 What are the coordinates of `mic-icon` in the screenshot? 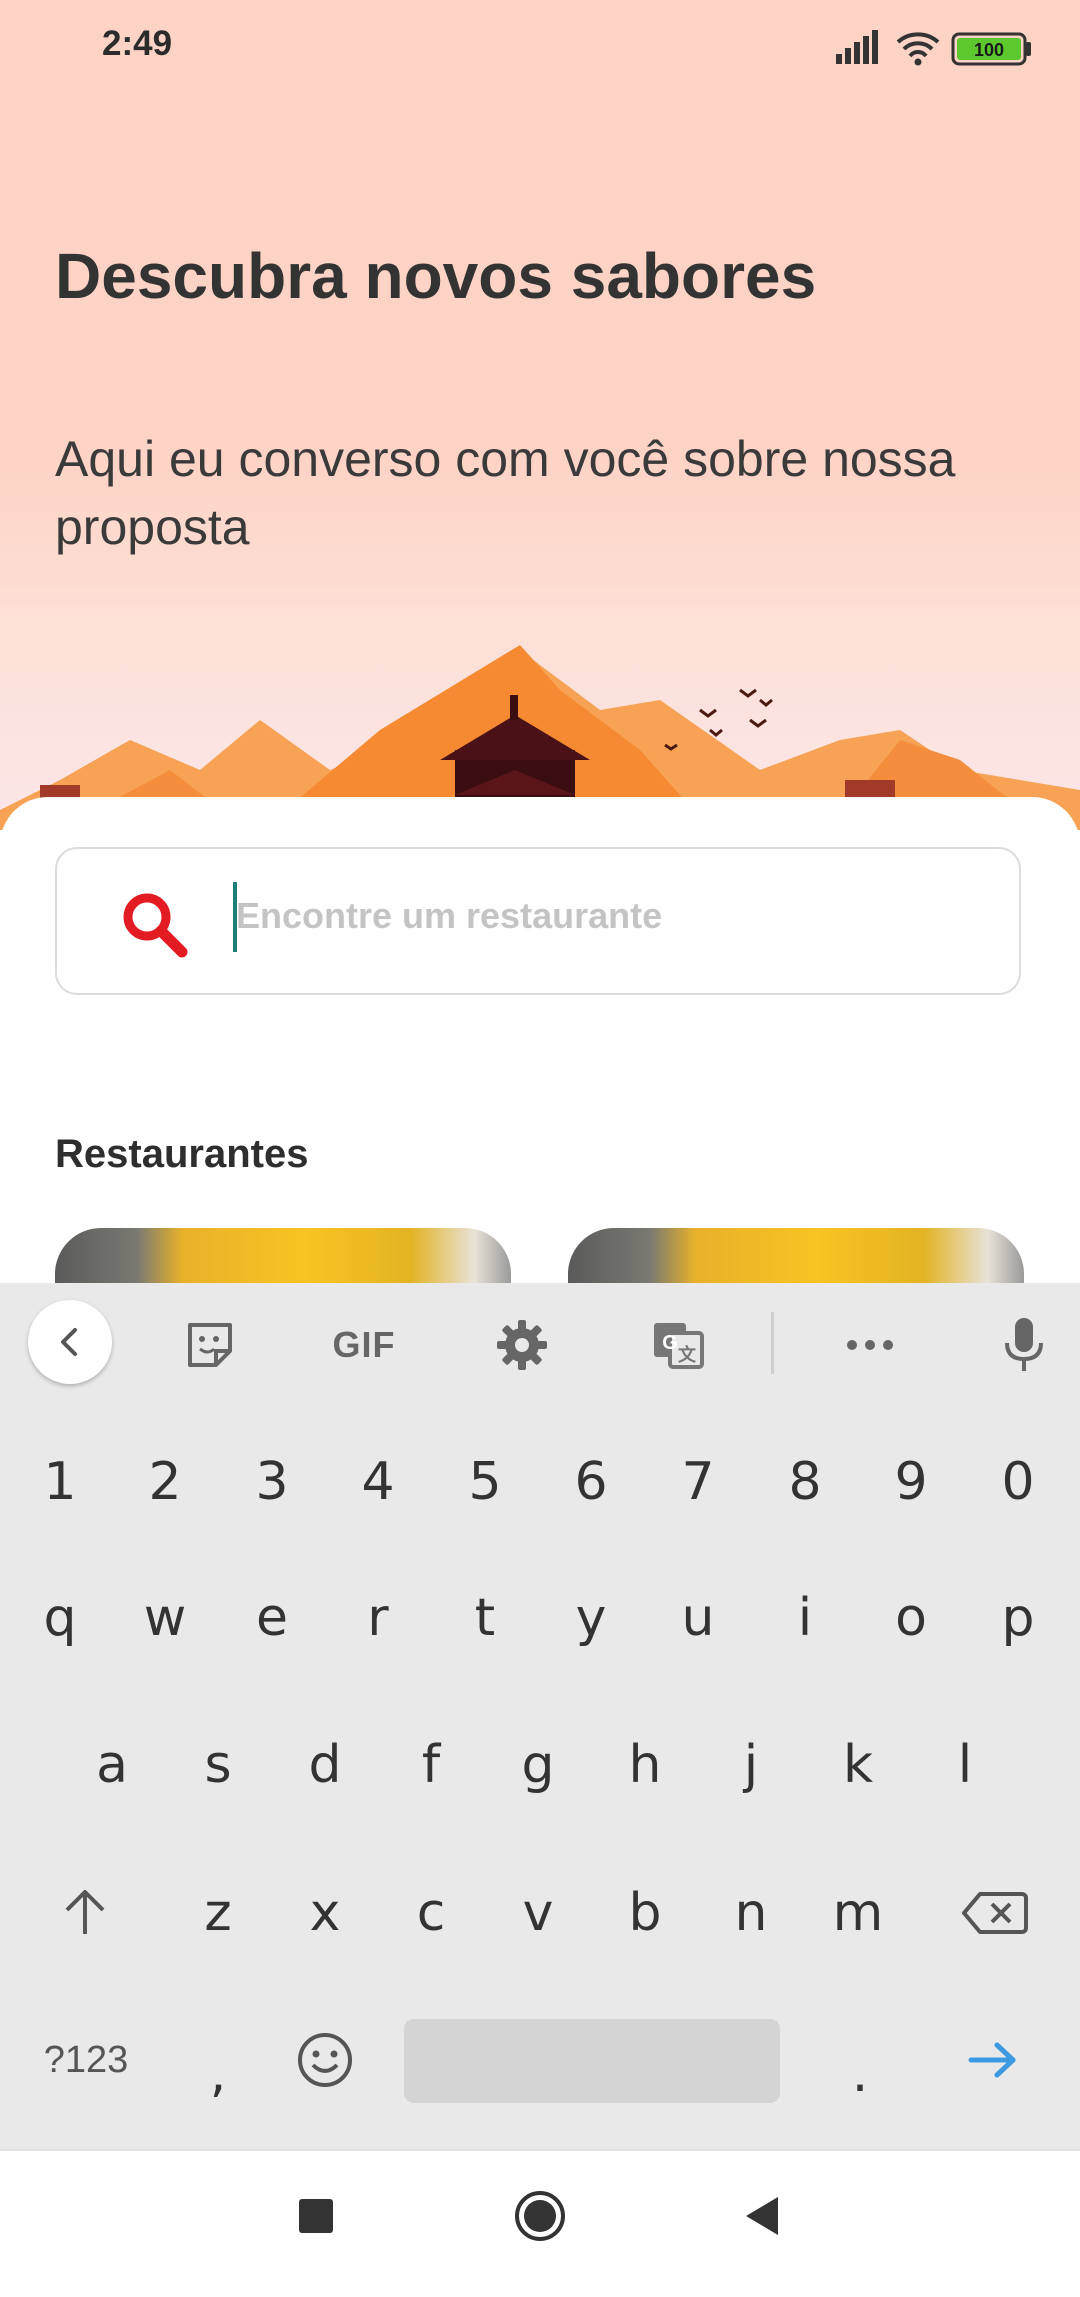 It's located at (1024, 1344).